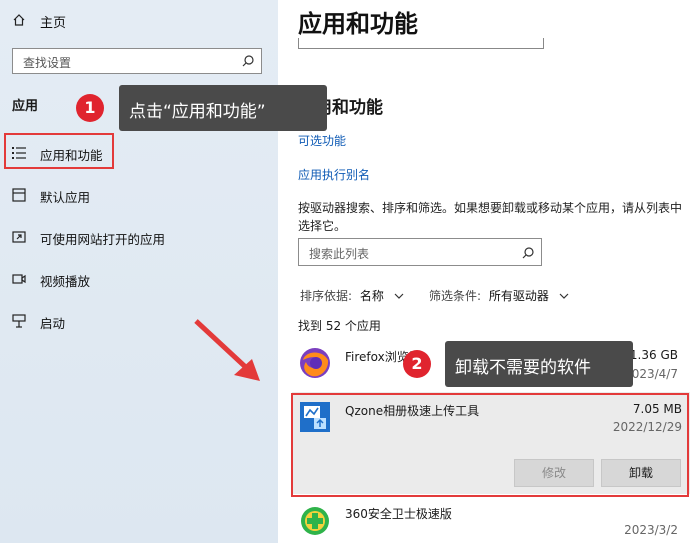  I want to click on sidebar-item-label: 视频播放, so click(65, 281).